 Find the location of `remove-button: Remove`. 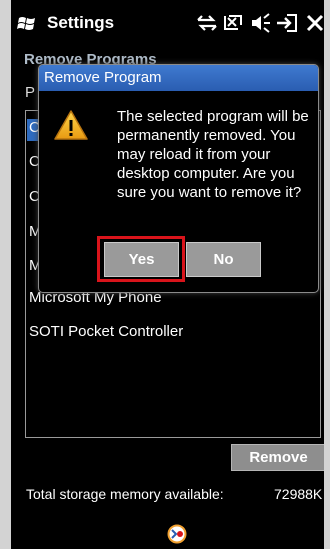

remove-button: Remove is located at coordinates (277, 457).